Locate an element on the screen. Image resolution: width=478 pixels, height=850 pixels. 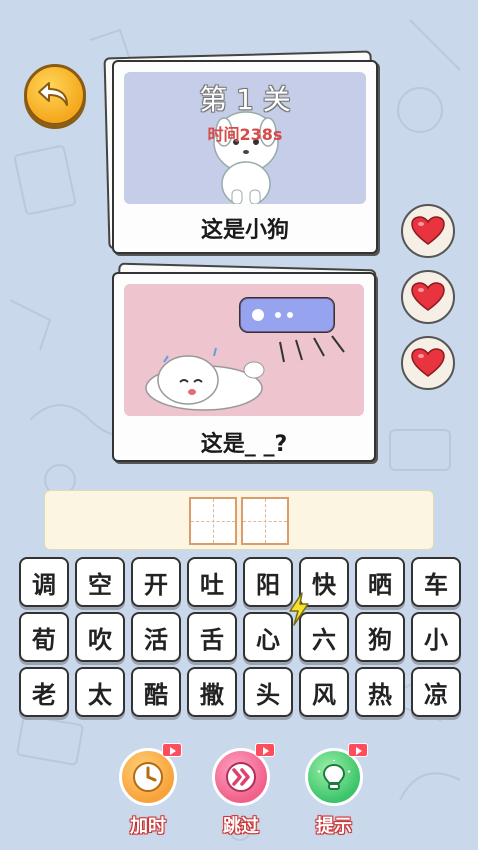
hint-button: 提示 is located at coordinates (335, 790).